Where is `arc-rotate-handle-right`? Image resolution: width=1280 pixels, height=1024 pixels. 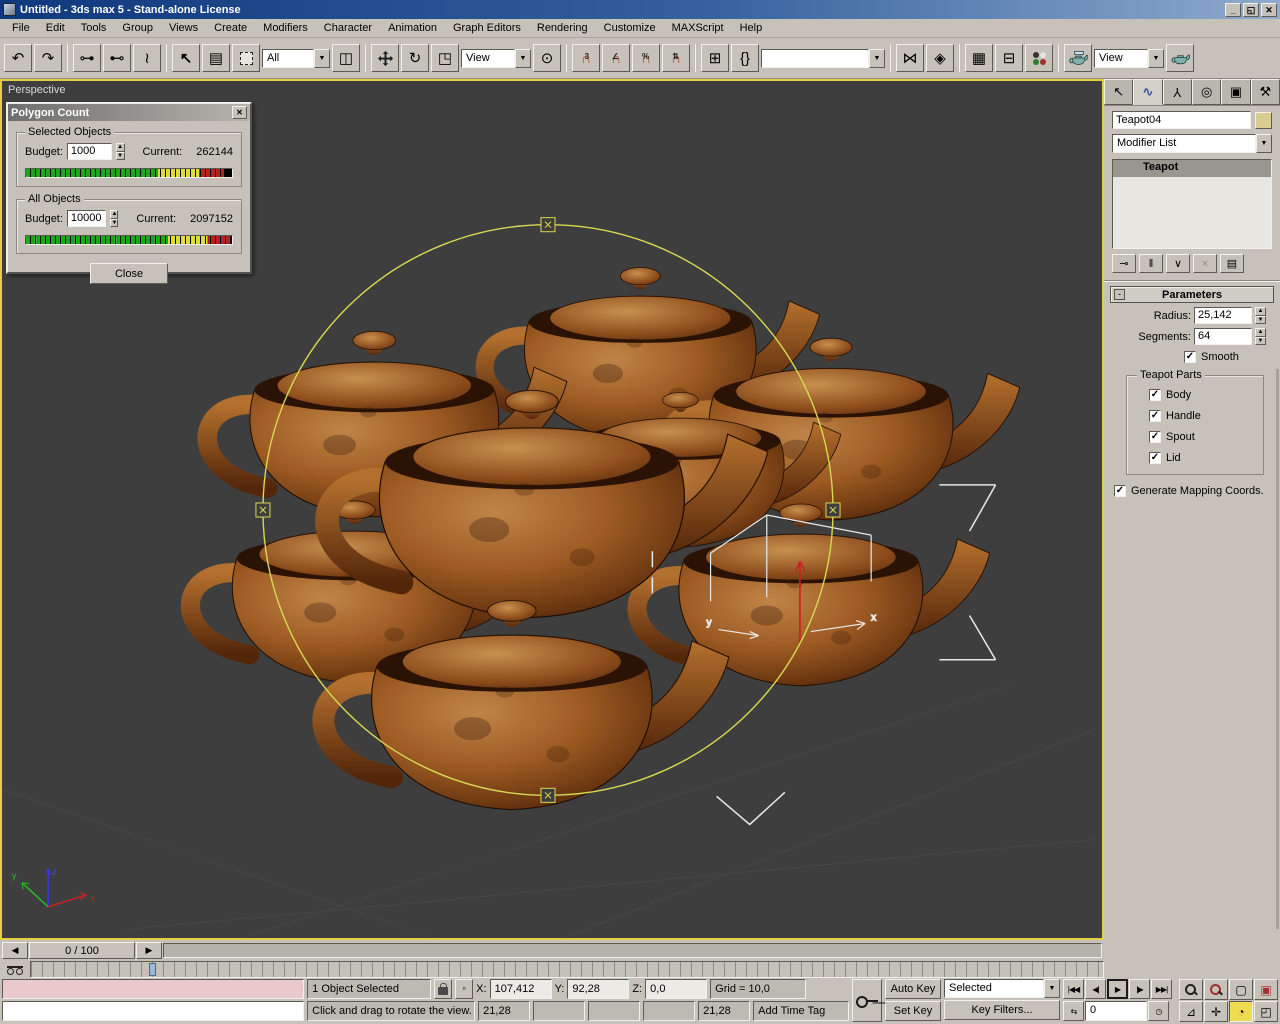
arc-rotate-handle-right is located at coordinates (833, 510).